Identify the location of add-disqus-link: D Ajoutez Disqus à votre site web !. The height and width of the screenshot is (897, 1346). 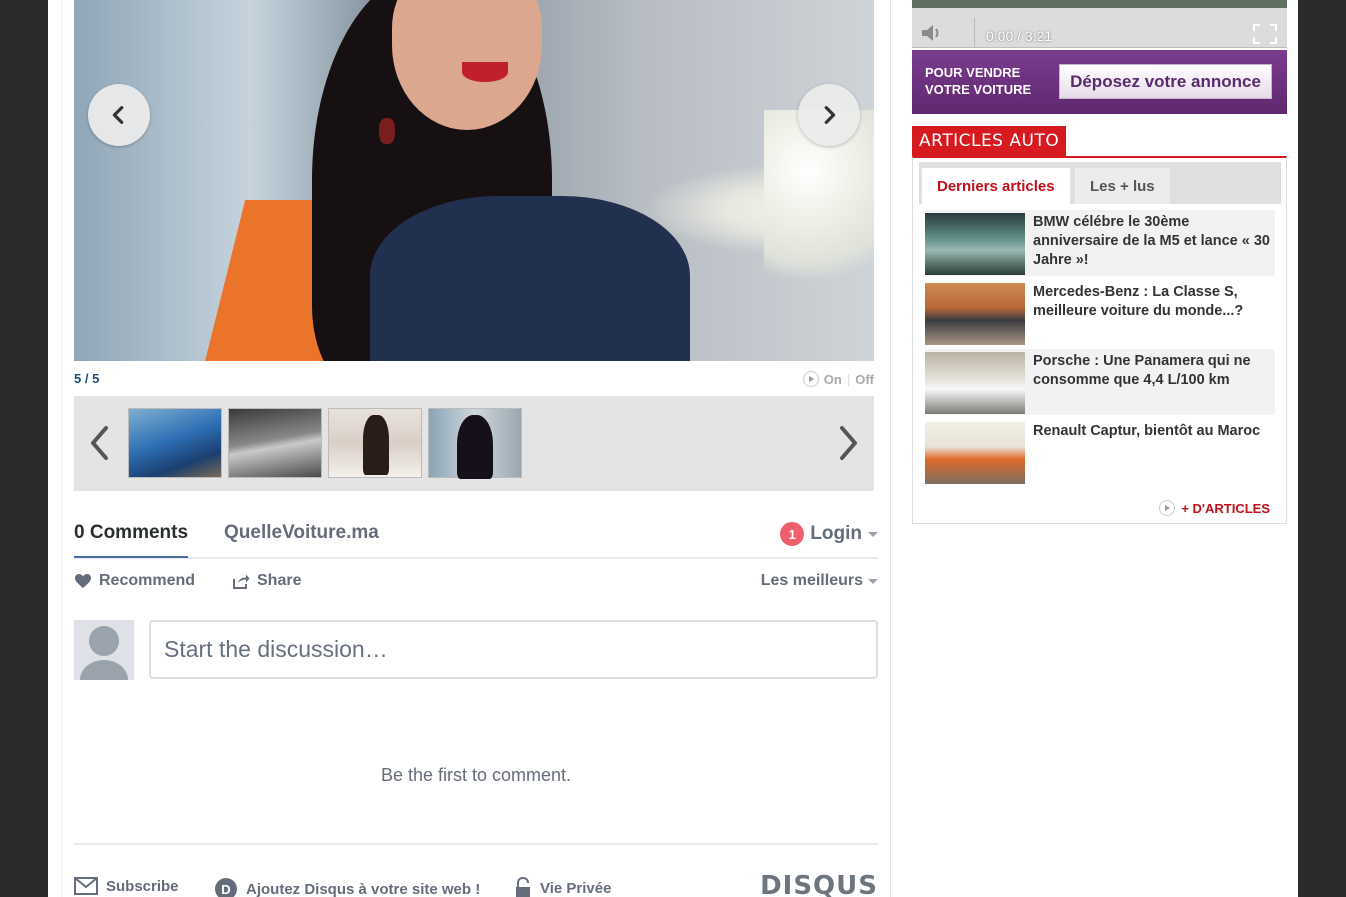
(347, 887).